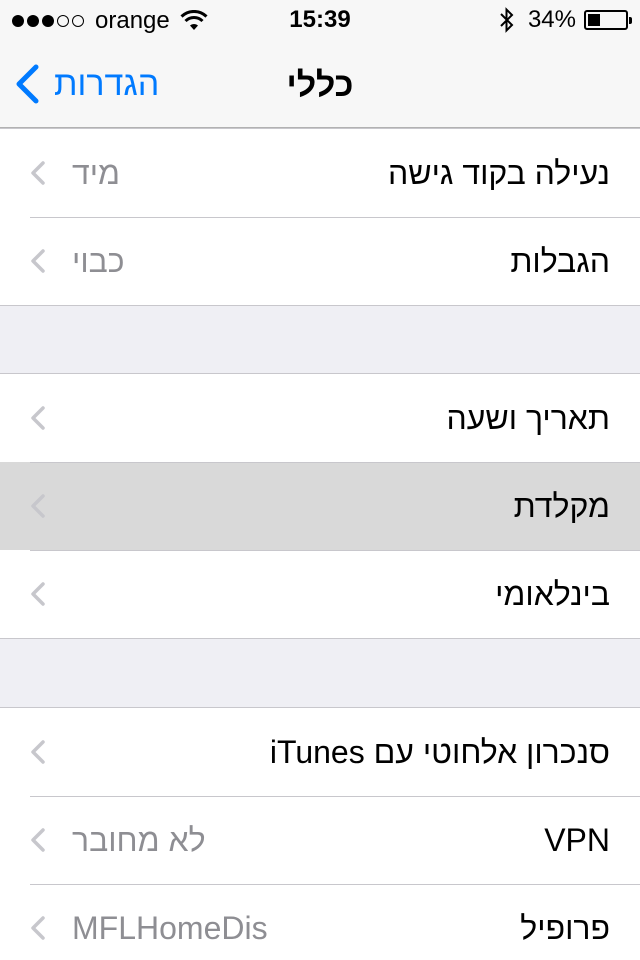 The image size is (640, 960). I want to click on battery-percent: 34%, so click(551, 19).